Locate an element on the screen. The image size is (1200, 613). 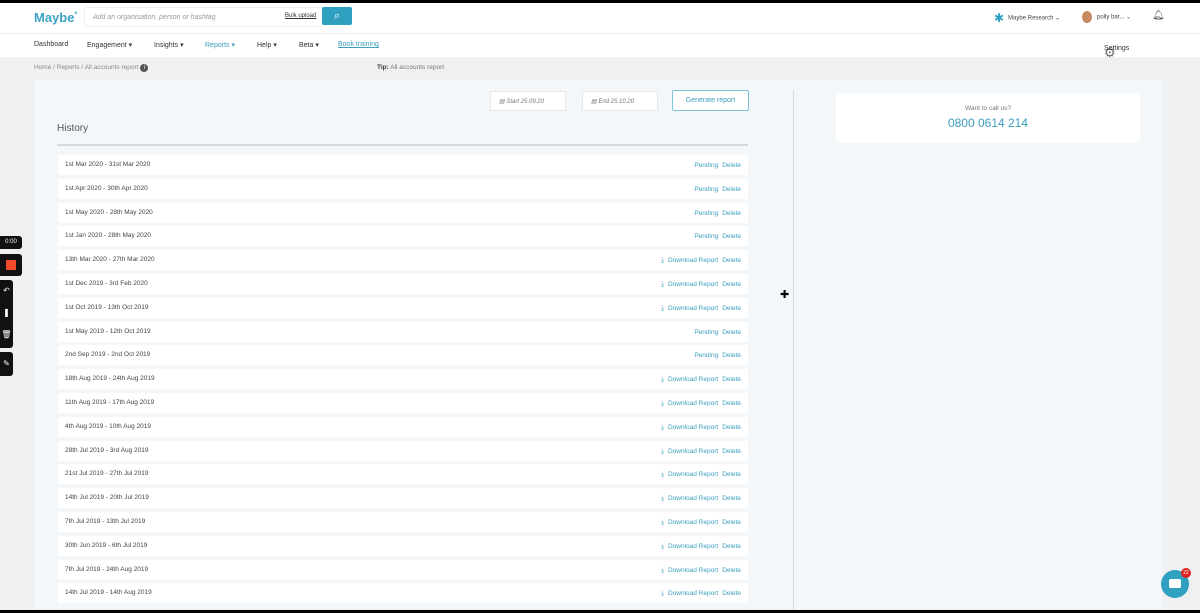
user-menu: polly bar... ⌄ is located at coordinates (1106, 17).